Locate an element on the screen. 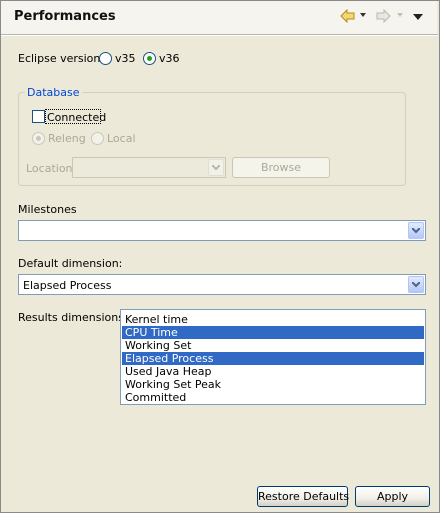  eclipse-version-v35-label: v35 is located at coordinates (125, 58).